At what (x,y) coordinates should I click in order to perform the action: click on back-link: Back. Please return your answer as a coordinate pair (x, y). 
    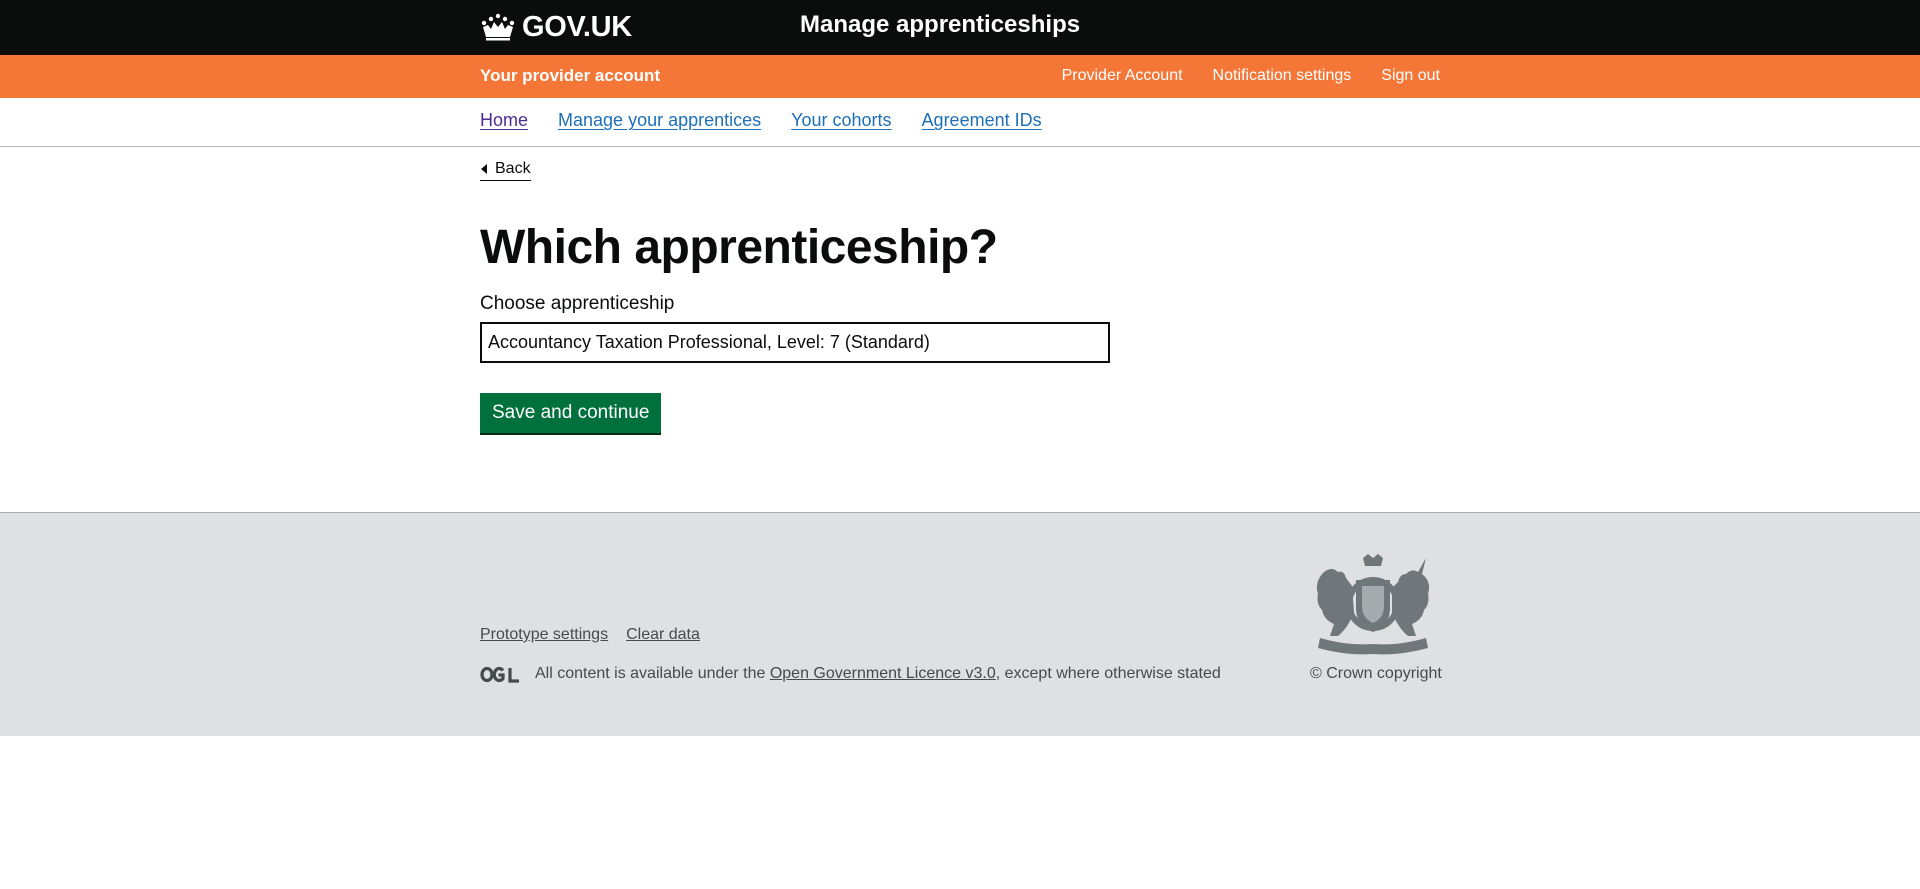
    Looking at the image, I should click on (505, 170).